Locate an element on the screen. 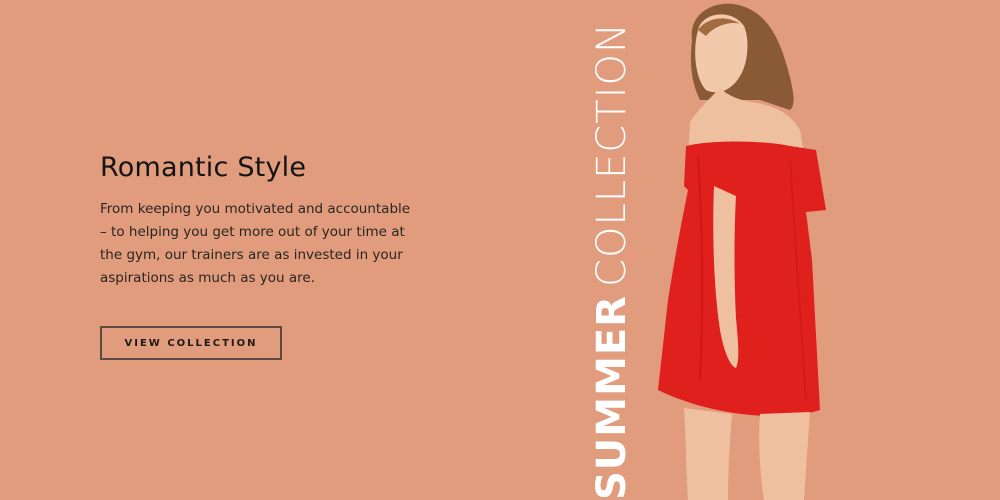 Image resolution: width=1000 pixels, height=500 pixels. hero-title: Romantic Style is located at coordinates (203, 167).